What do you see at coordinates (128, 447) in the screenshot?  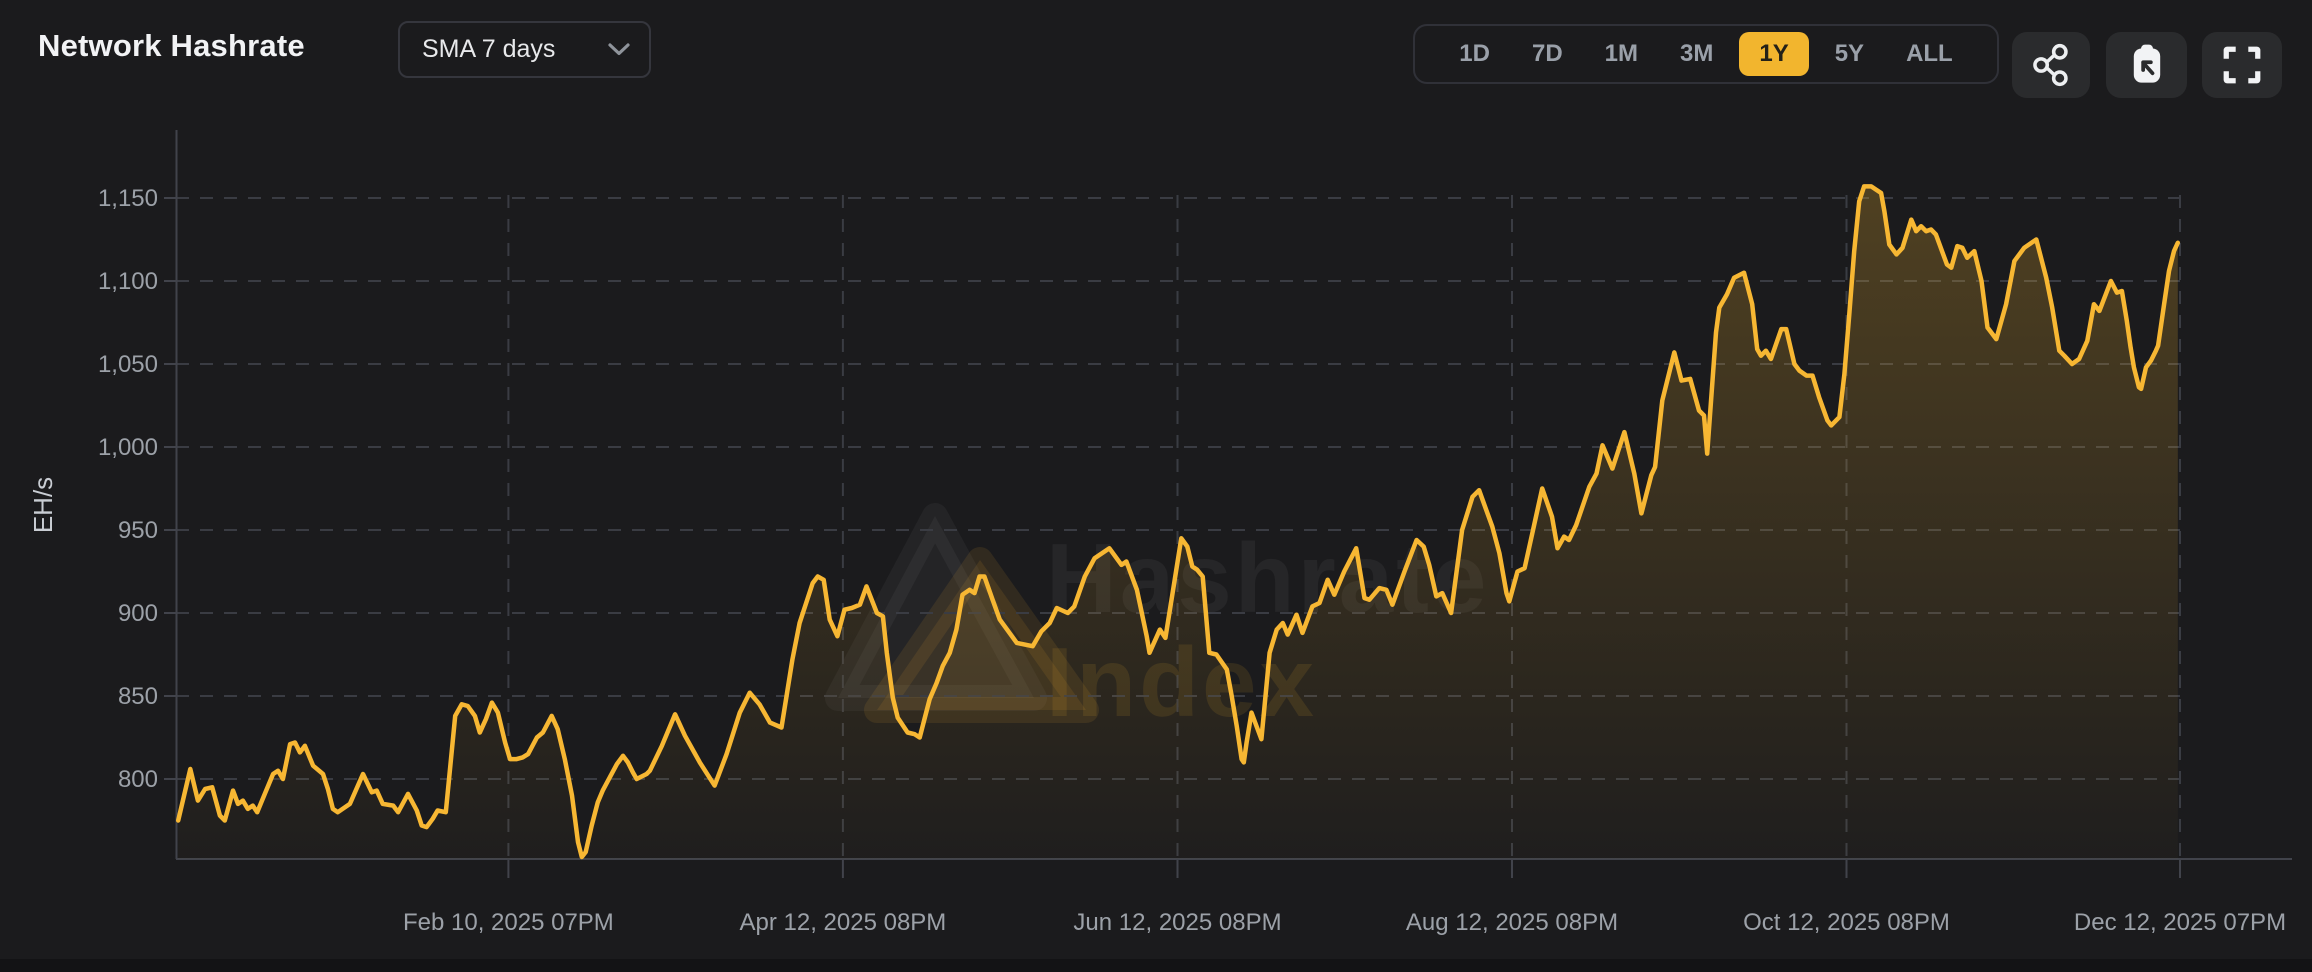 I see `y-tick-label: 1,000` at bounding box center [128, 447].